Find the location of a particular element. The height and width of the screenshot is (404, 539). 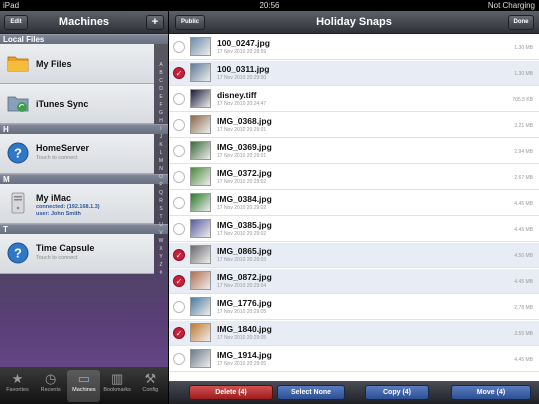

config-icon: ⚒ is located at coordinates (150, 378).